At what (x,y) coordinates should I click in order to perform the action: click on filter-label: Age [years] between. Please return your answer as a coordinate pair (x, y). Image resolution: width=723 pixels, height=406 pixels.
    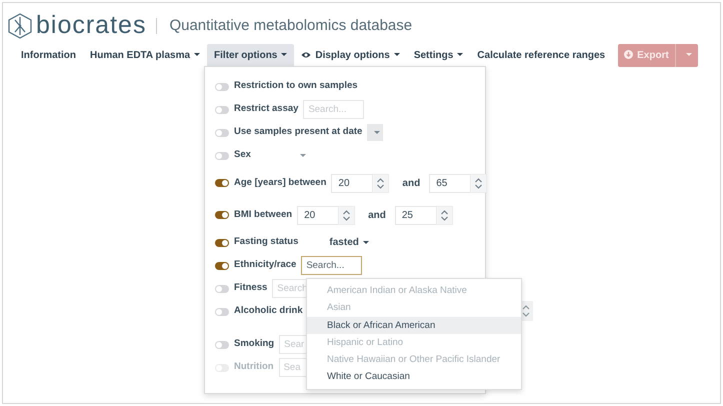
    Looking at the image, I should click on (280, 183).